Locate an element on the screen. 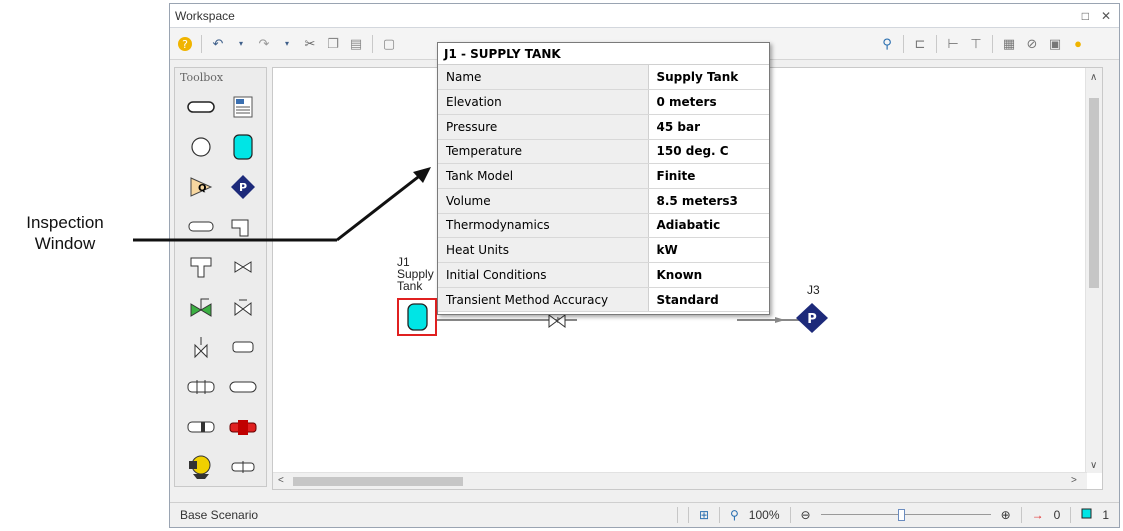 The width and height of the screenshot is (1123, 531). general-component-tool-icon is located at coordinates (243, 467).